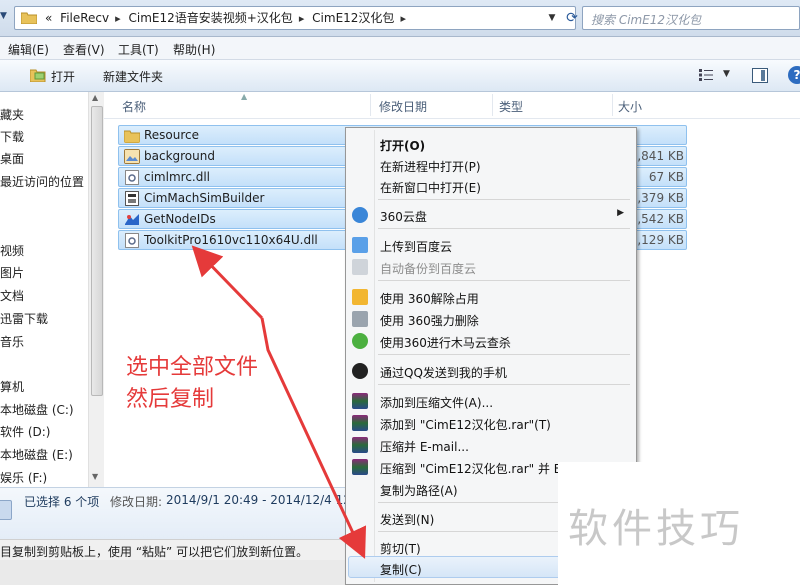 The image size is (800, 585). I want to click on details-modified-value: 2014/9/1 20:49 - 2014/12/4 12, so click(258, 500).